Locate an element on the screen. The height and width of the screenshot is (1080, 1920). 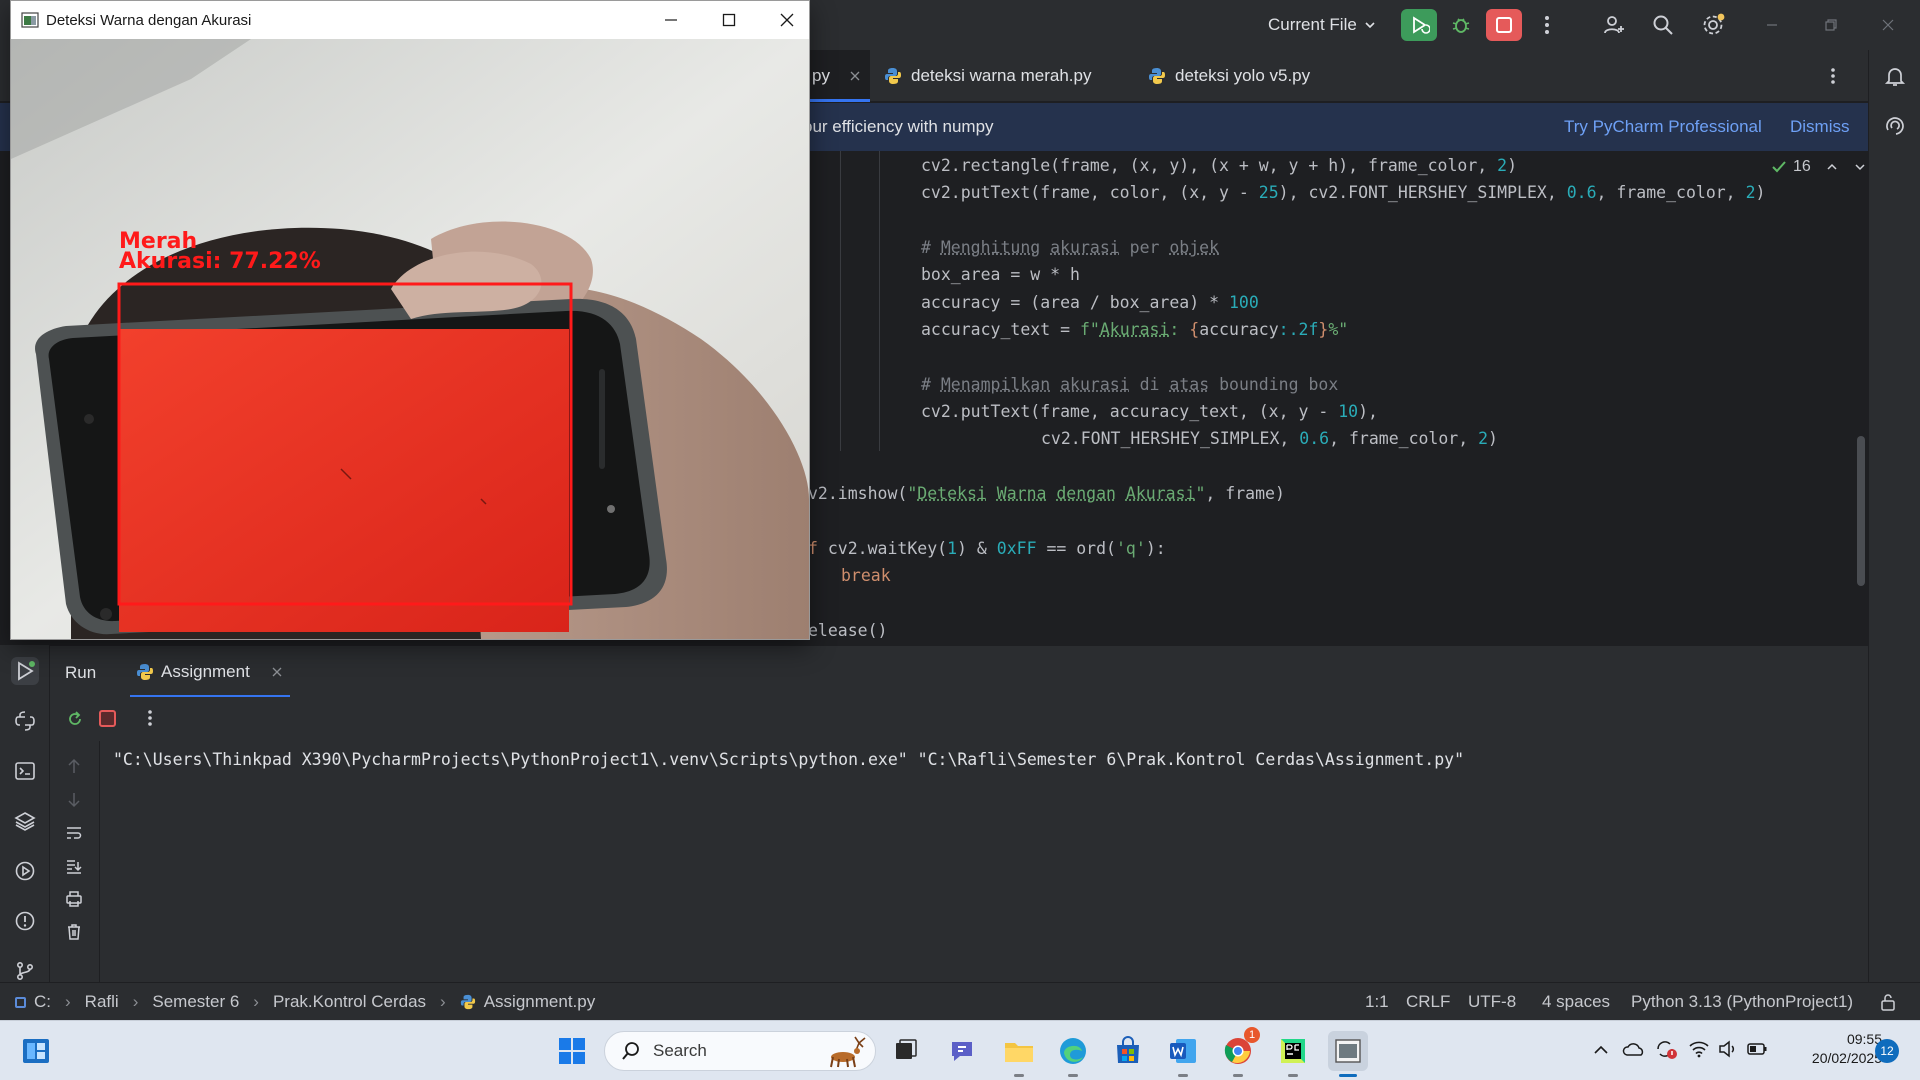
stop-icon is located at coordinates (1504, 25).